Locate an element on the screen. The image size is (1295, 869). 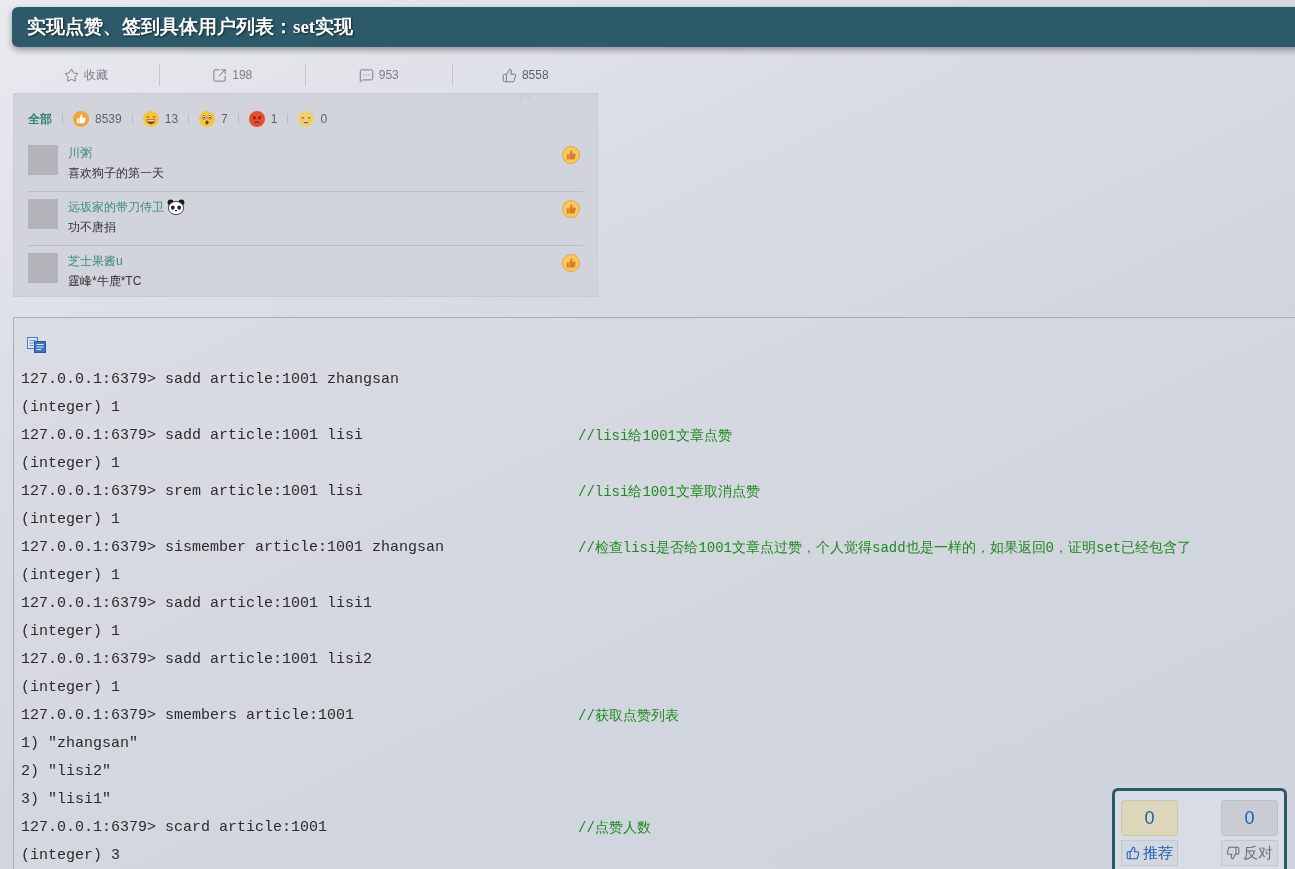
reaction-filter: 0 is located at coordinates (313, 119).